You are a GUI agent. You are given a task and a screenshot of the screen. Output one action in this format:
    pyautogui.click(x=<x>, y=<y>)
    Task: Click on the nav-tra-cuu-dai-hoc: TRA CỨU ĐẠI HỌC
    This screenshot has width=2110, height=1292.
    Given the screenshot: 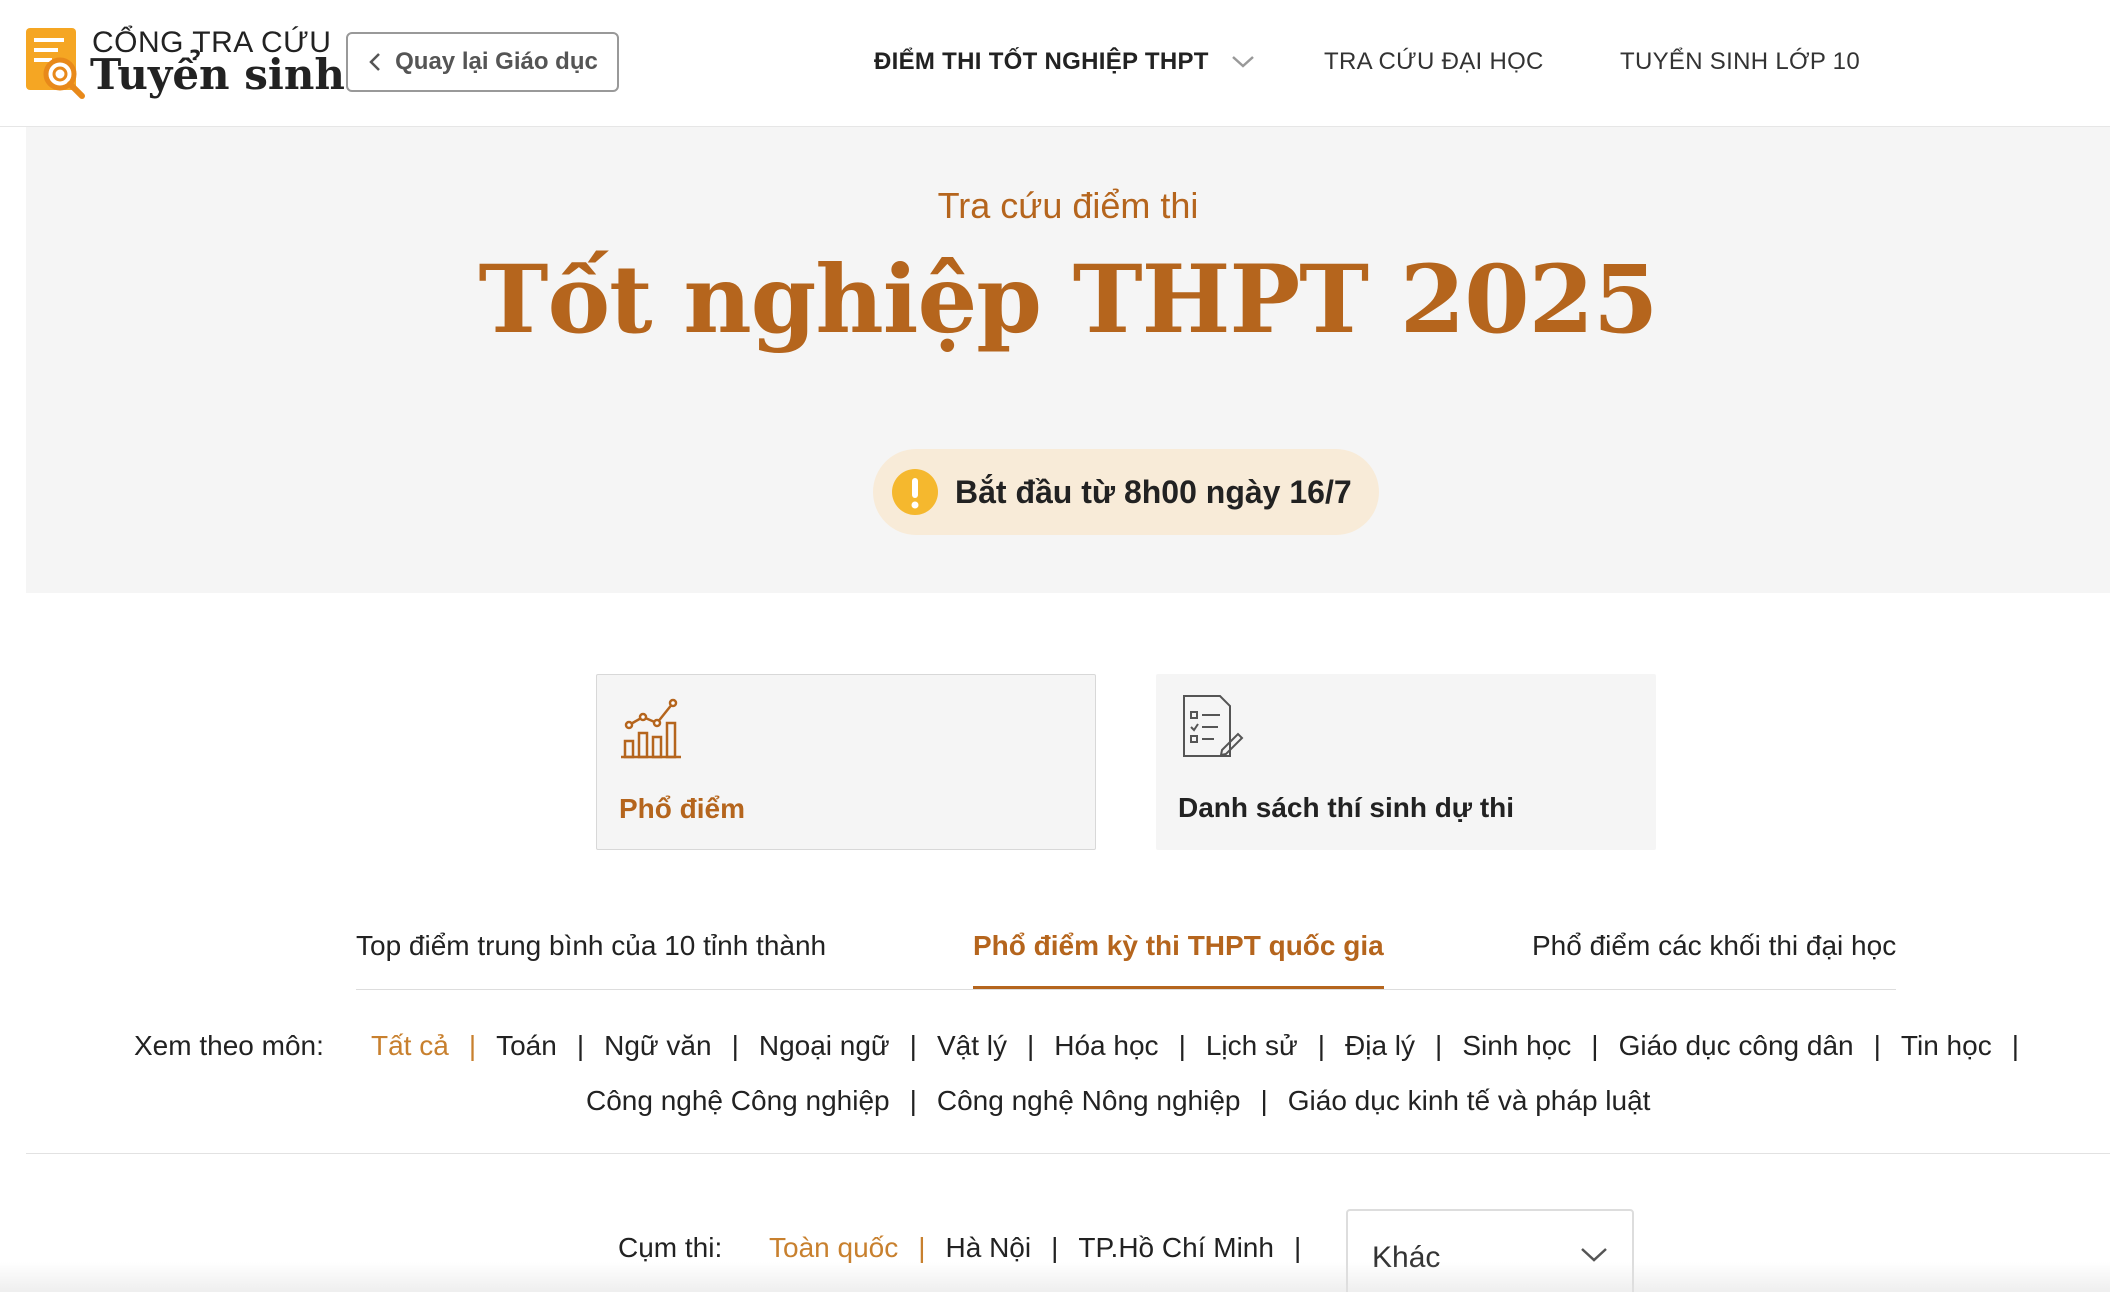 What is the action you would take?
    pyautogui.click(x=1434, y=62)
    